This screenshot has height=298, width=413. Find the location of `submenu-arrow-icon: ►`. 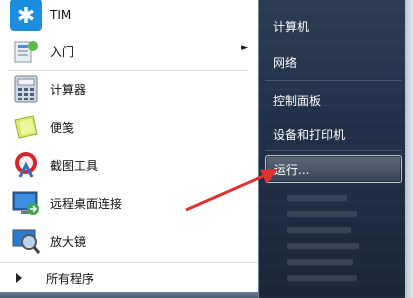

submenu-arrow-icon: ► is located at coordinates (244, 48).